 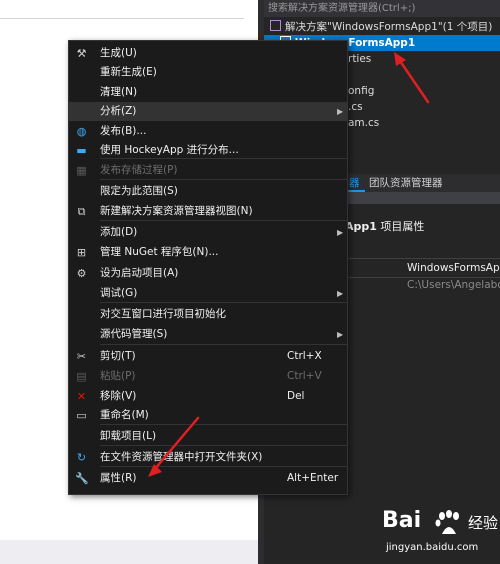 I want to click on menu-item-label: 添加(D), so click(x=119, y=232).